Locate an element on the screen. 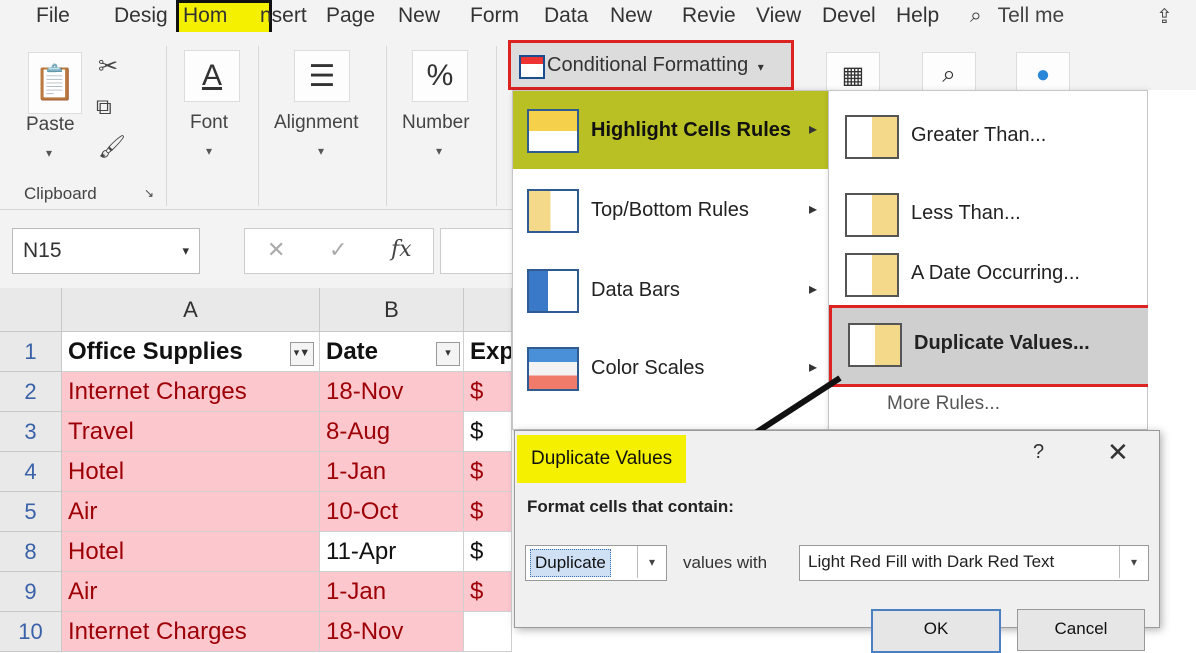 The width and height of the screenshot is (1196, 653). tell-me-box: ⌕ Tell me is located at coordinates (1017, 16).